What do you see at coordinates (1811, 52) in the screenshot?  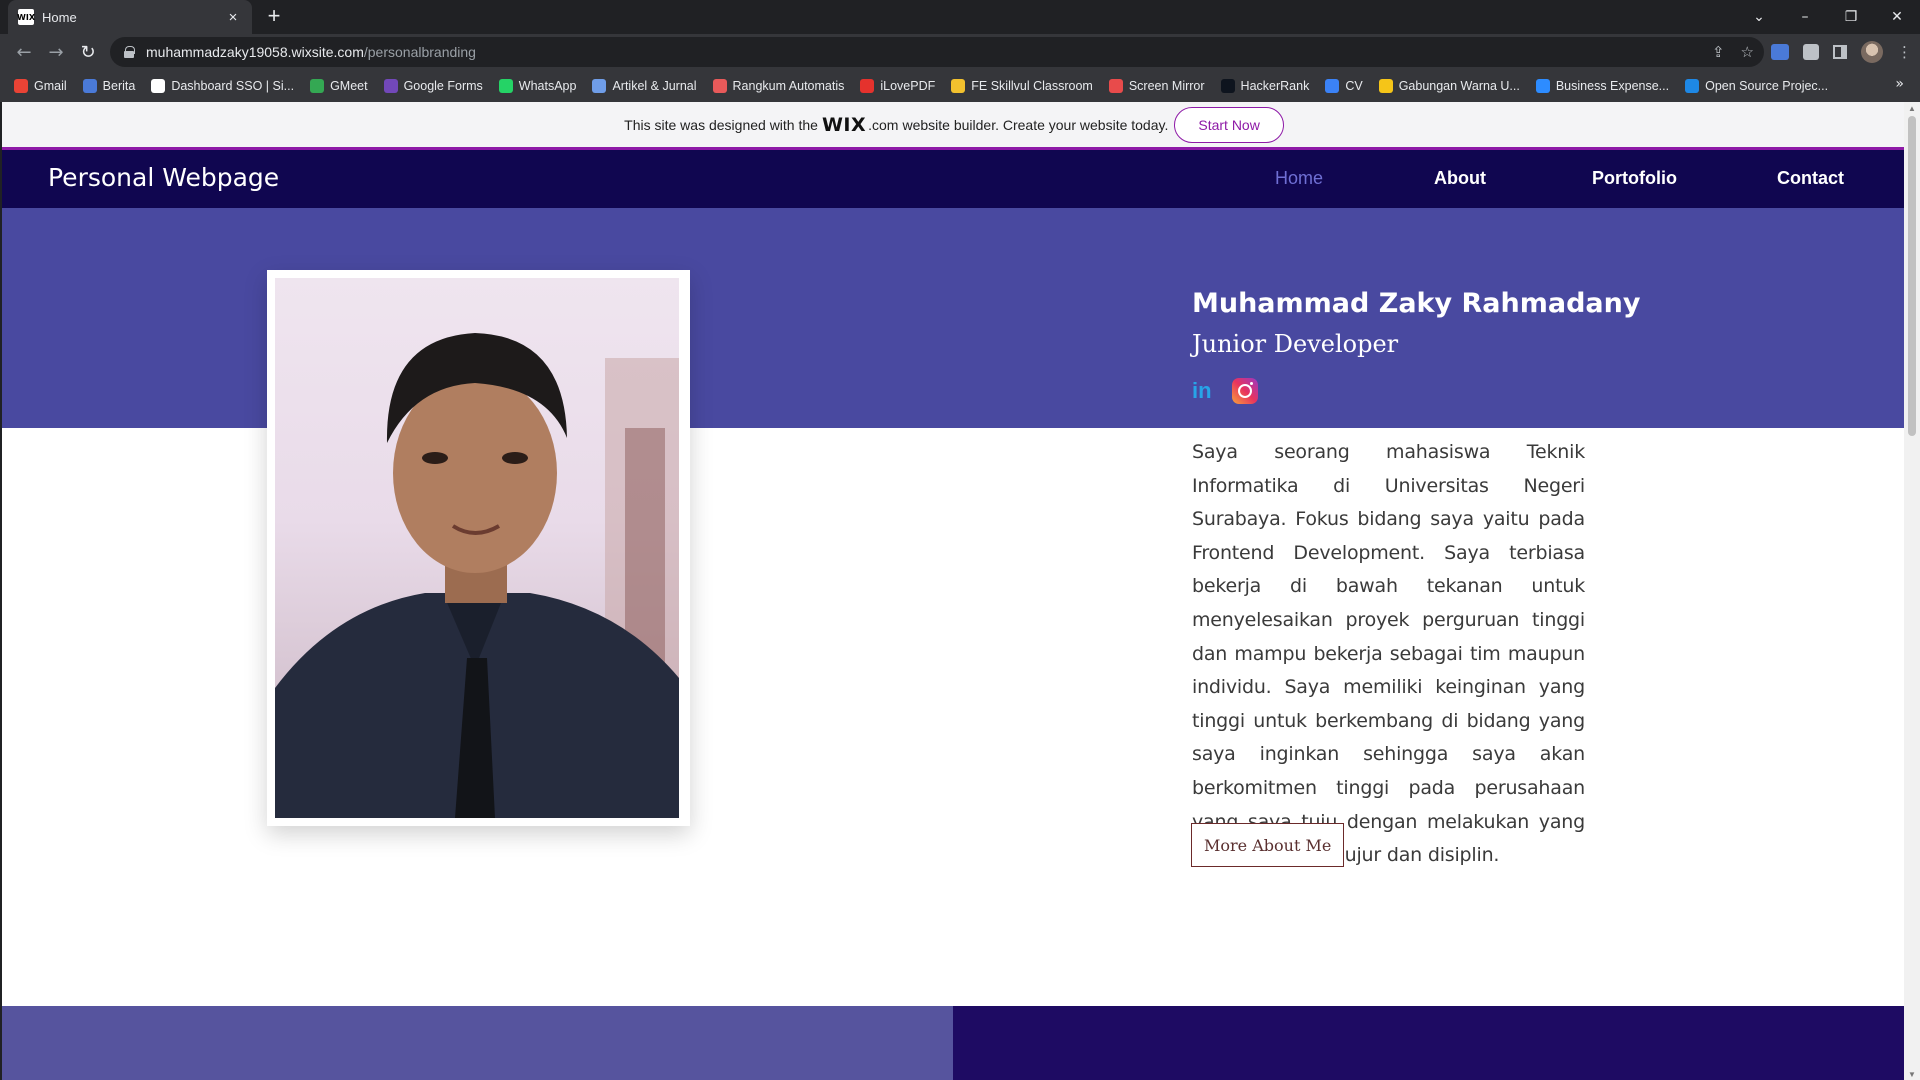 I see `extensions-puzzle-icon` at bounding box center [1811, 52].